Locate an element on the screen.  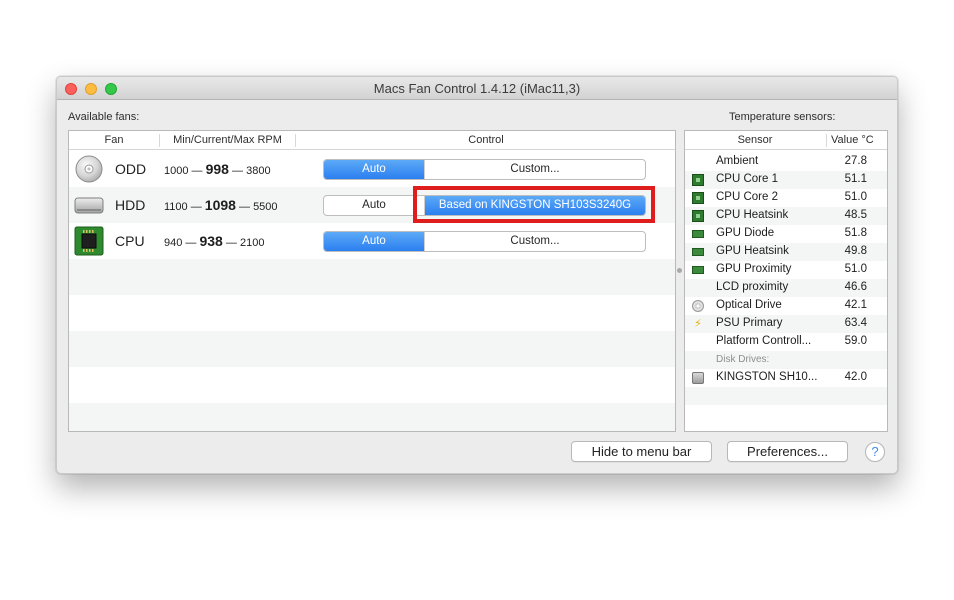
rpm-min: 1000 is located at coordinates (176, 171).